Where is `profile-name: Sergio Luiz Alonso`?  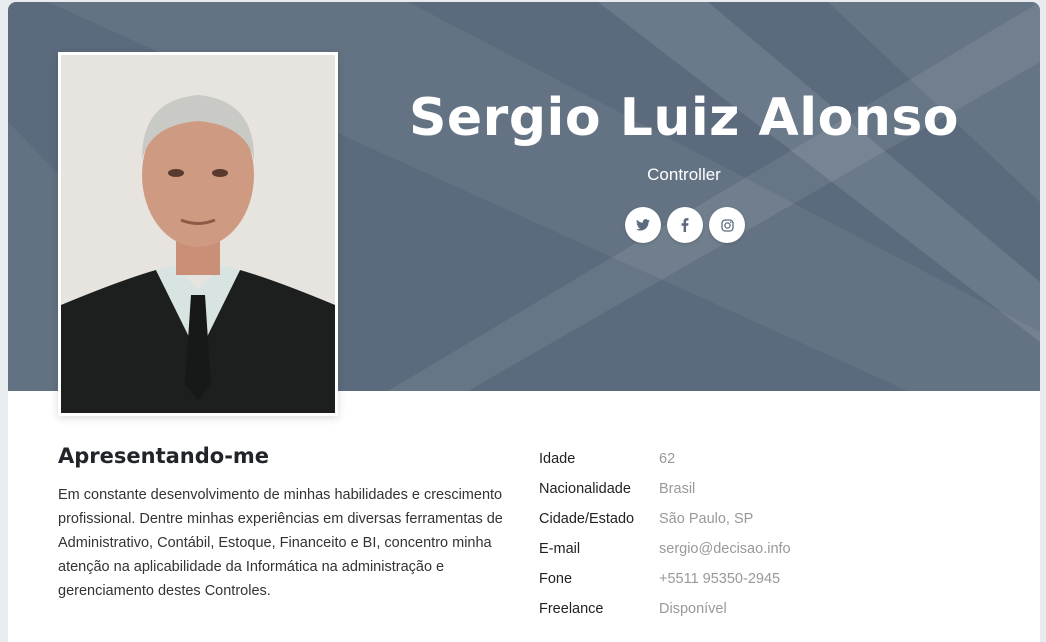 profile-name: Sergio Luiz Alonso is located at coordinates (684, 118).